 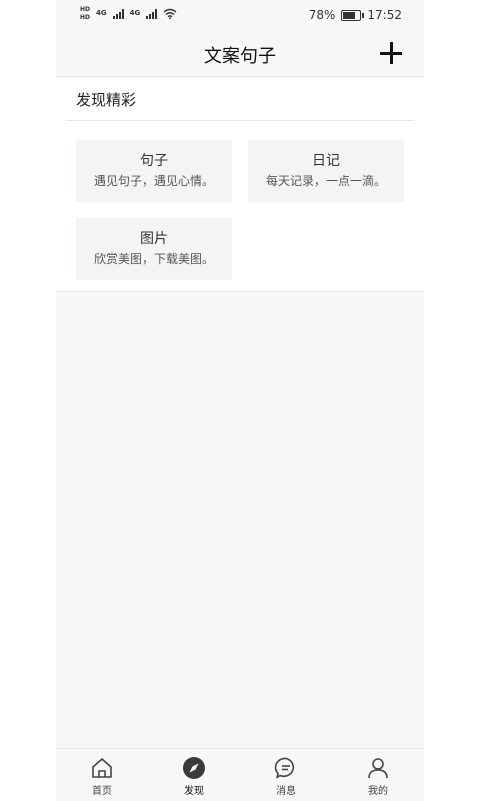 What do you see at coordinates (154, 249) in the screenshot?
I see `card-pictures: 图片 欣赏美图，下载美图。` at bounding box center [154, 249].